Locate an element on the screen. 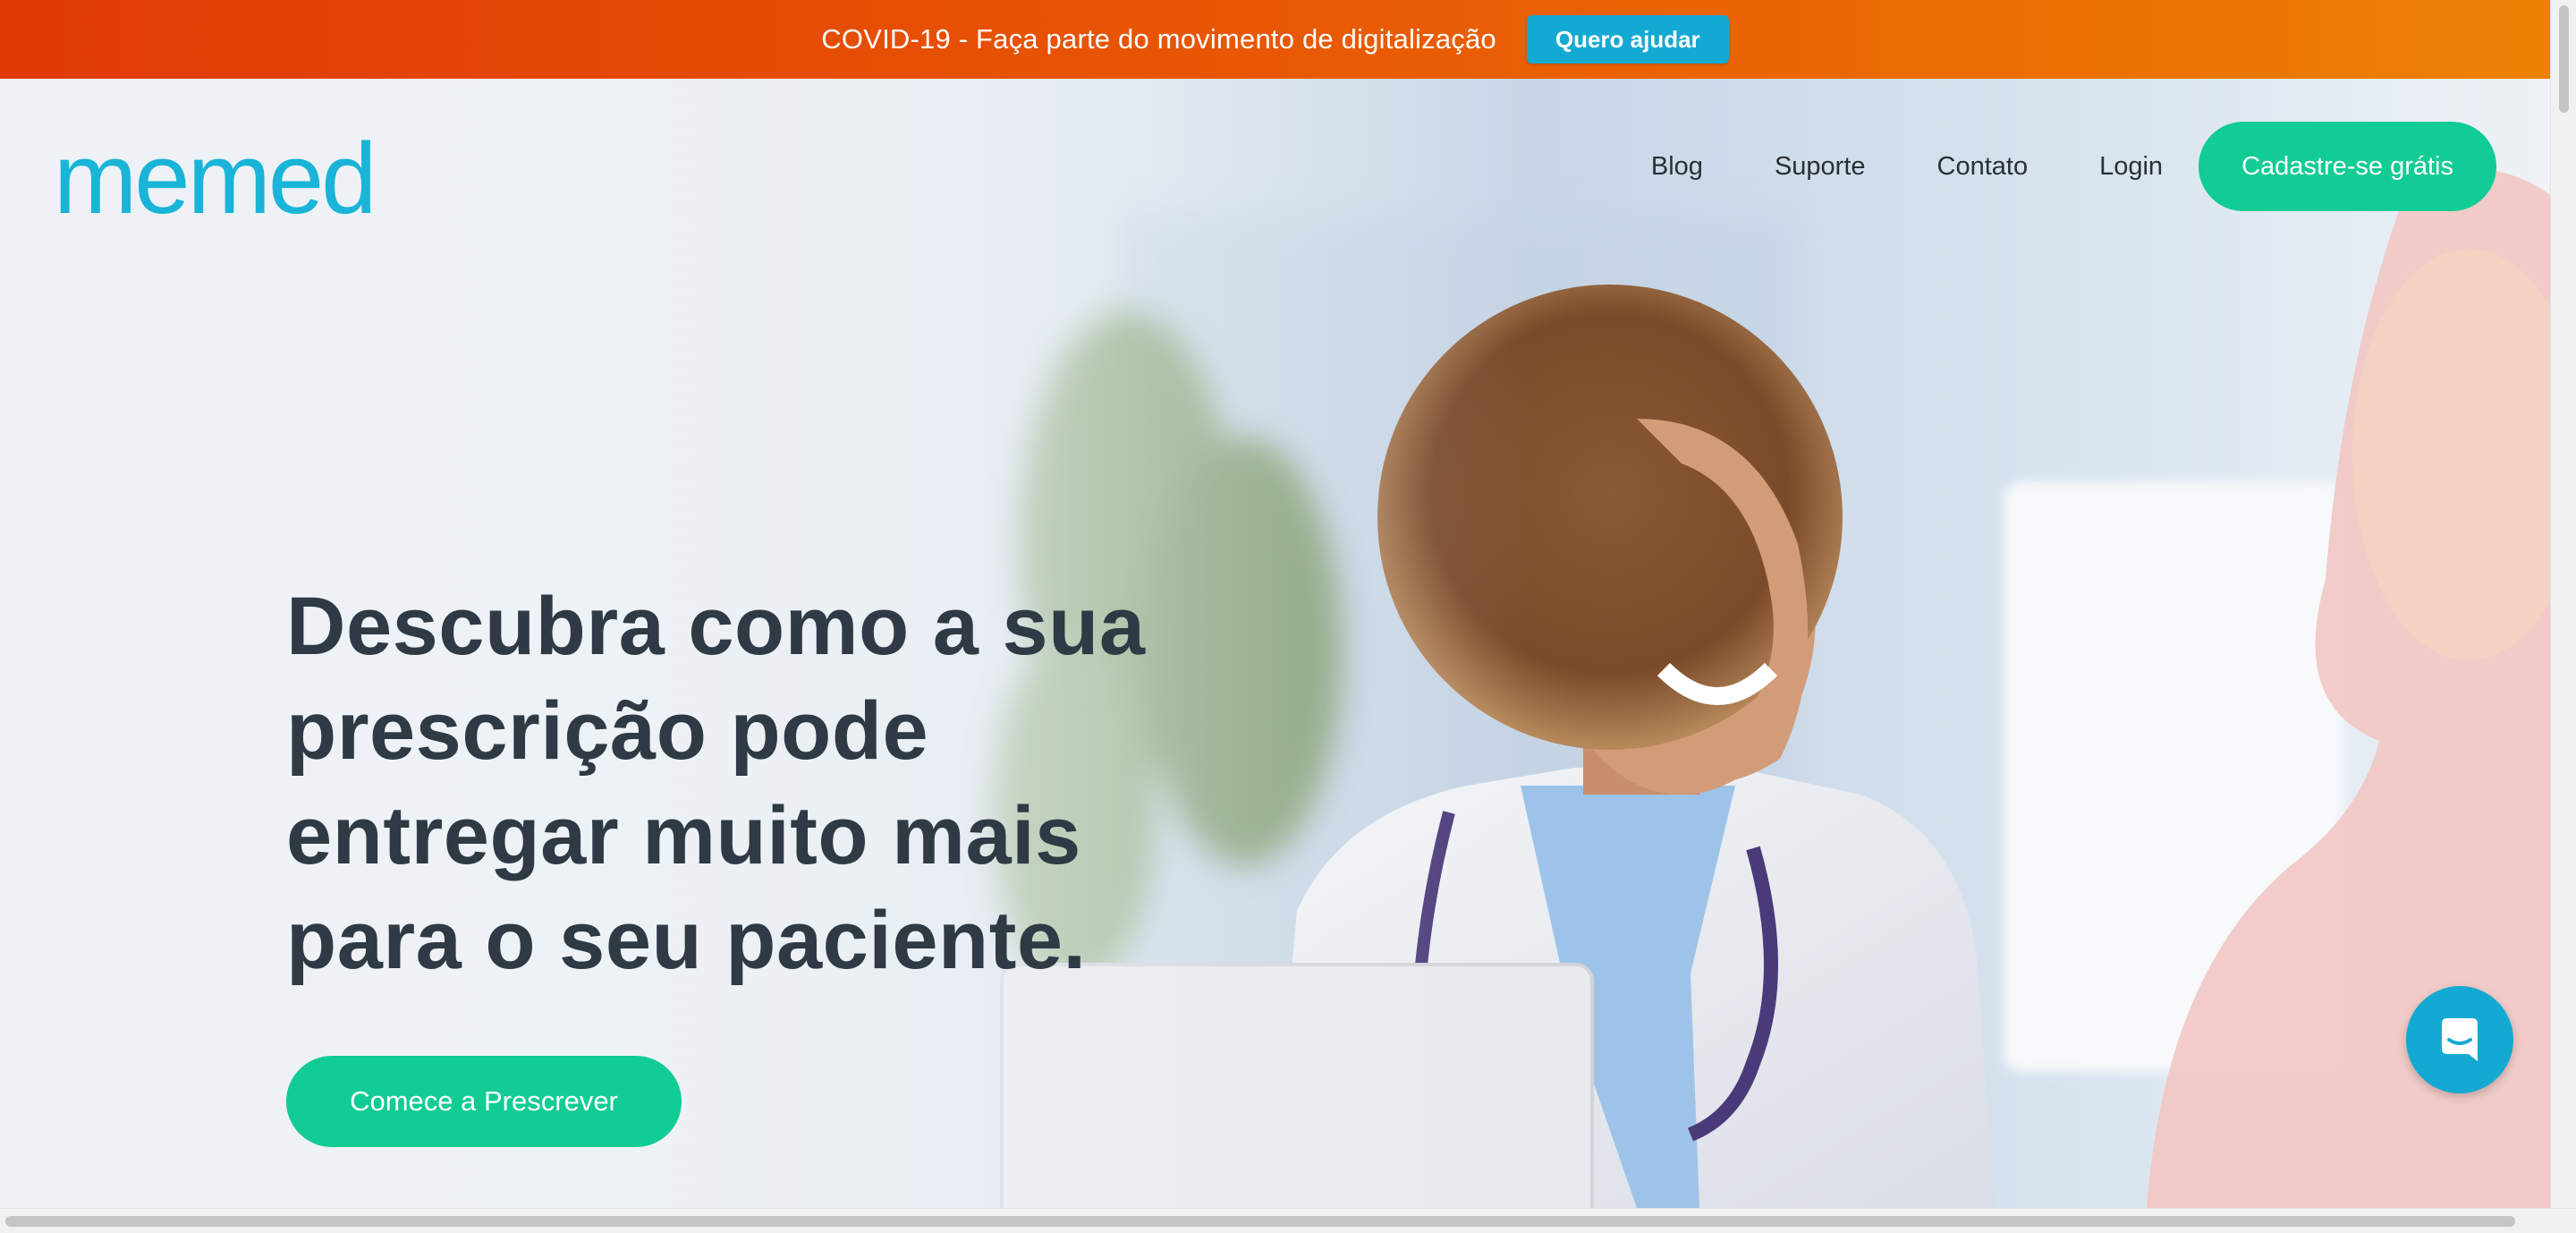 This screenshot has height=1233, width=2576. chat-launcher-button is located at coordinates (2459, 1039).